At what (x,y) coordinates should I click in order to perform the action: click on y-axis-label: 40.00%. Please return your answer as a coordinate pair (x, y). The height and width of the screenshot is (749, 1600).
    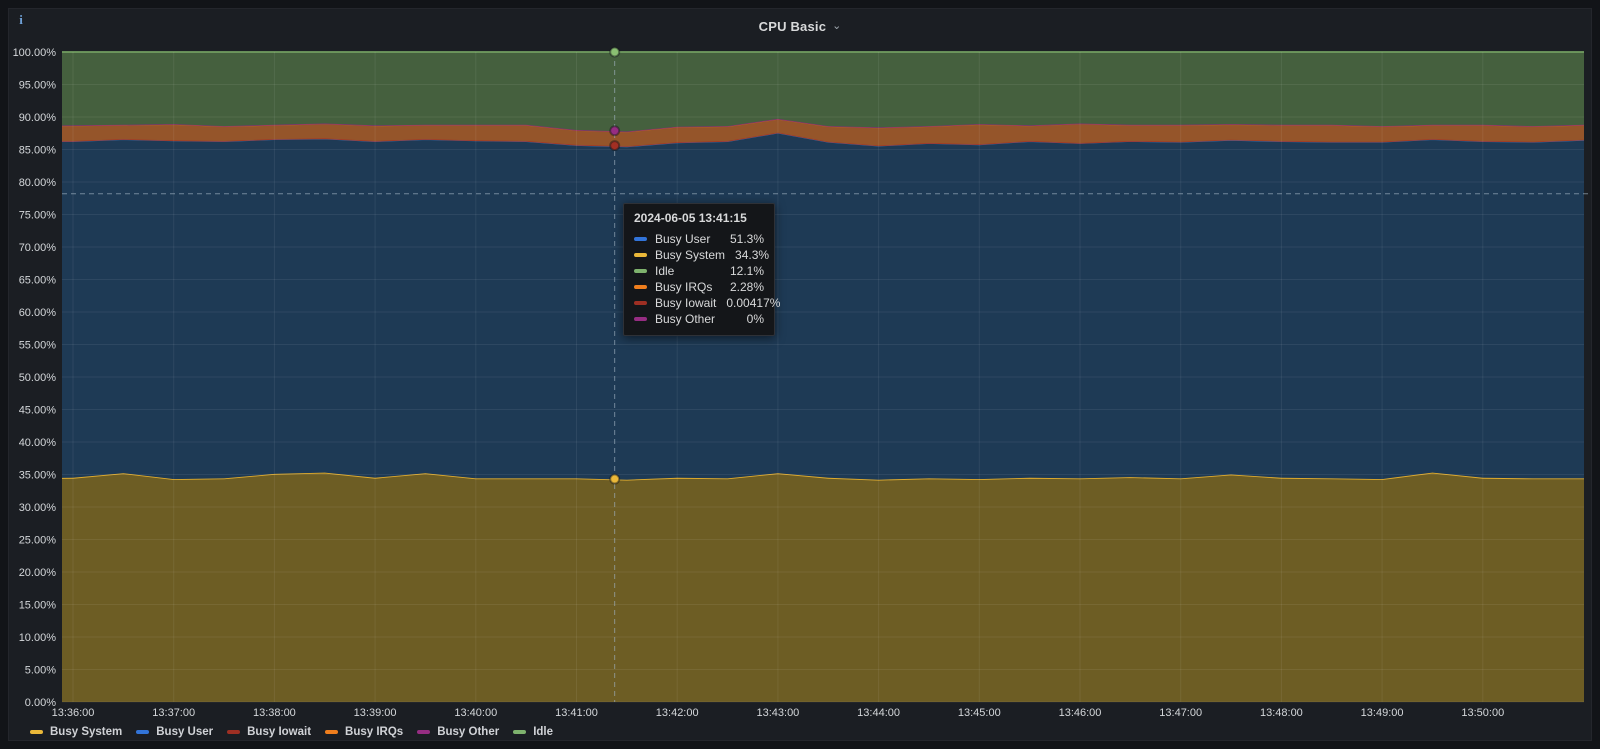
    Looking at the image, I should click on (38, 443).